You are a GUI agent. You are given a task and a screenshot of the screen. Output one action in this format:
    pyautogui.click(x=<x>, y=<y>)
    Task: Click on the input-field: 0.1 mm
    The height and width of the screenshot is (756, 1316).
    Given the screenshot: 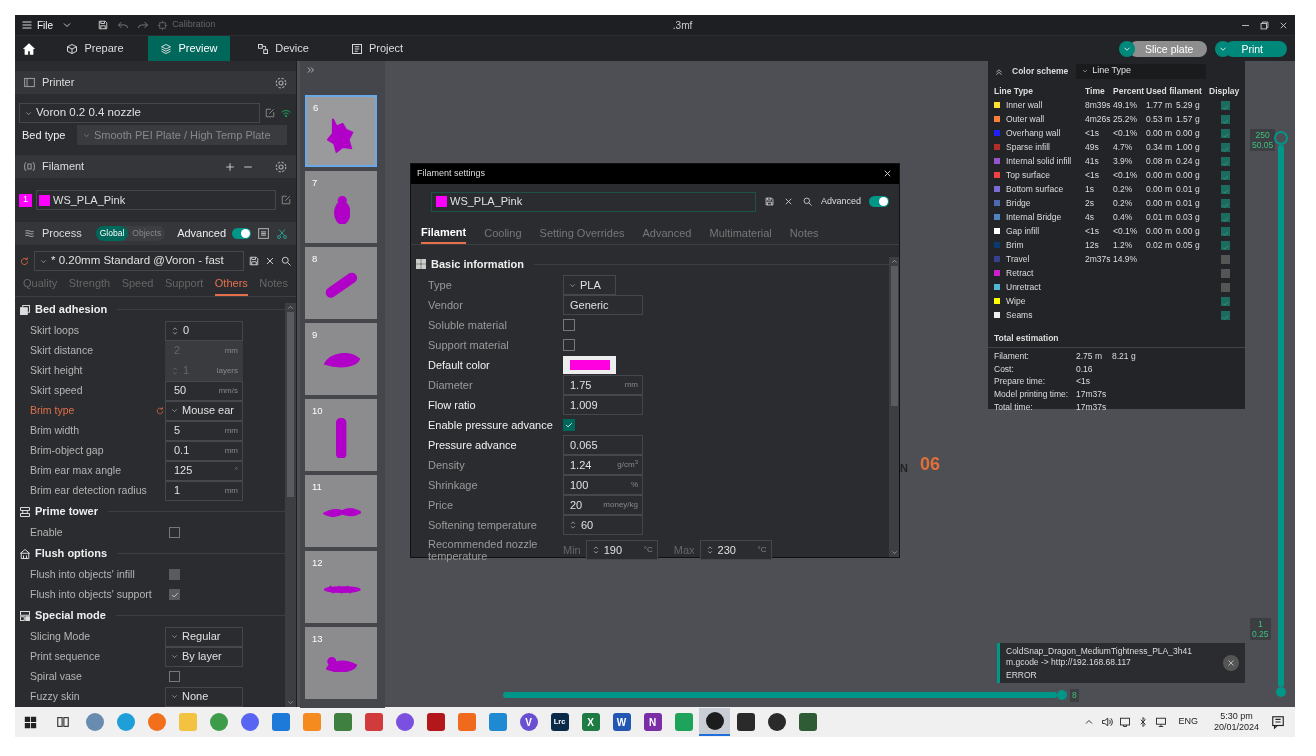 What is the action you would take?
    pyautogui.click(x=204, y=450)
    